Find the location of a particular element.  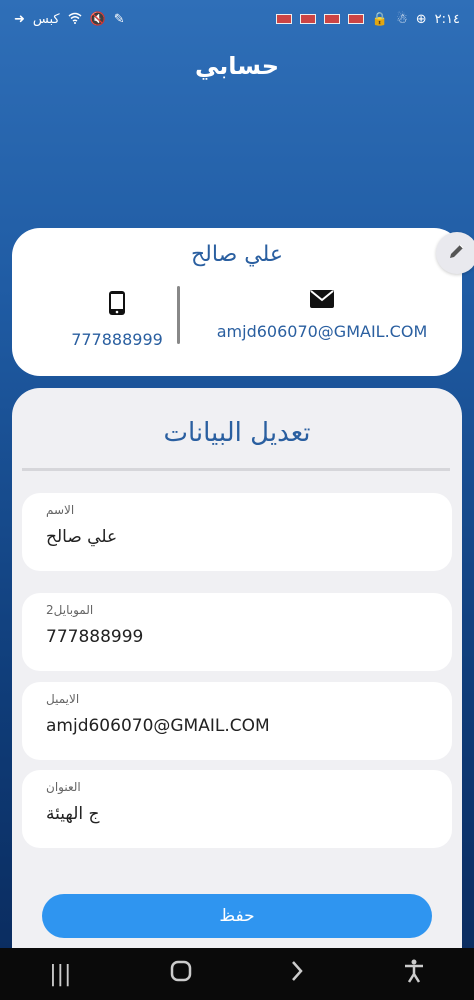

pencil-icon is located at coordinates (457, 253).